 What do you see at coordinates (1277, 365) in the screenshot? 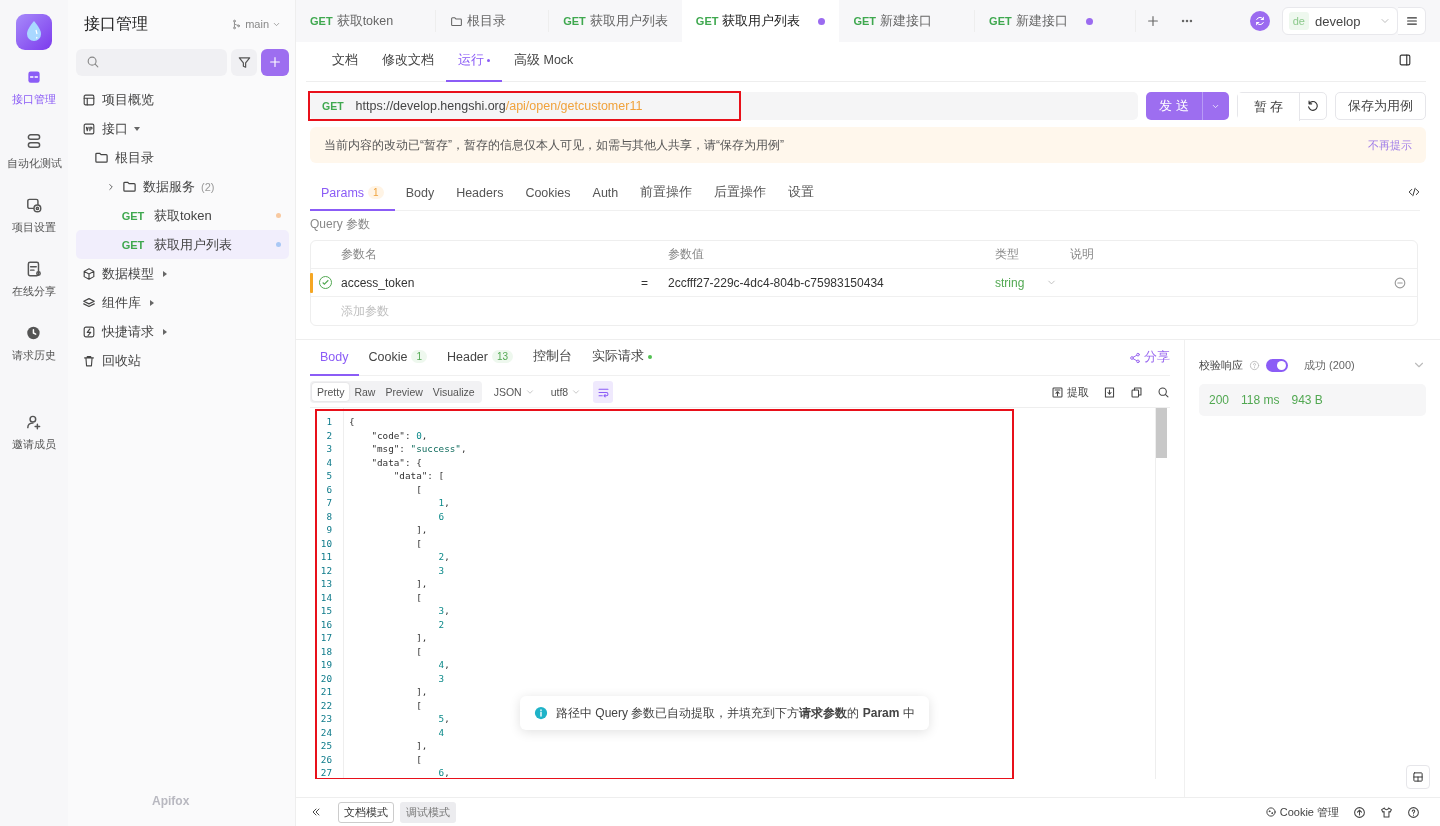
I see `toggle-switch` at bounding box center [1277, 365].